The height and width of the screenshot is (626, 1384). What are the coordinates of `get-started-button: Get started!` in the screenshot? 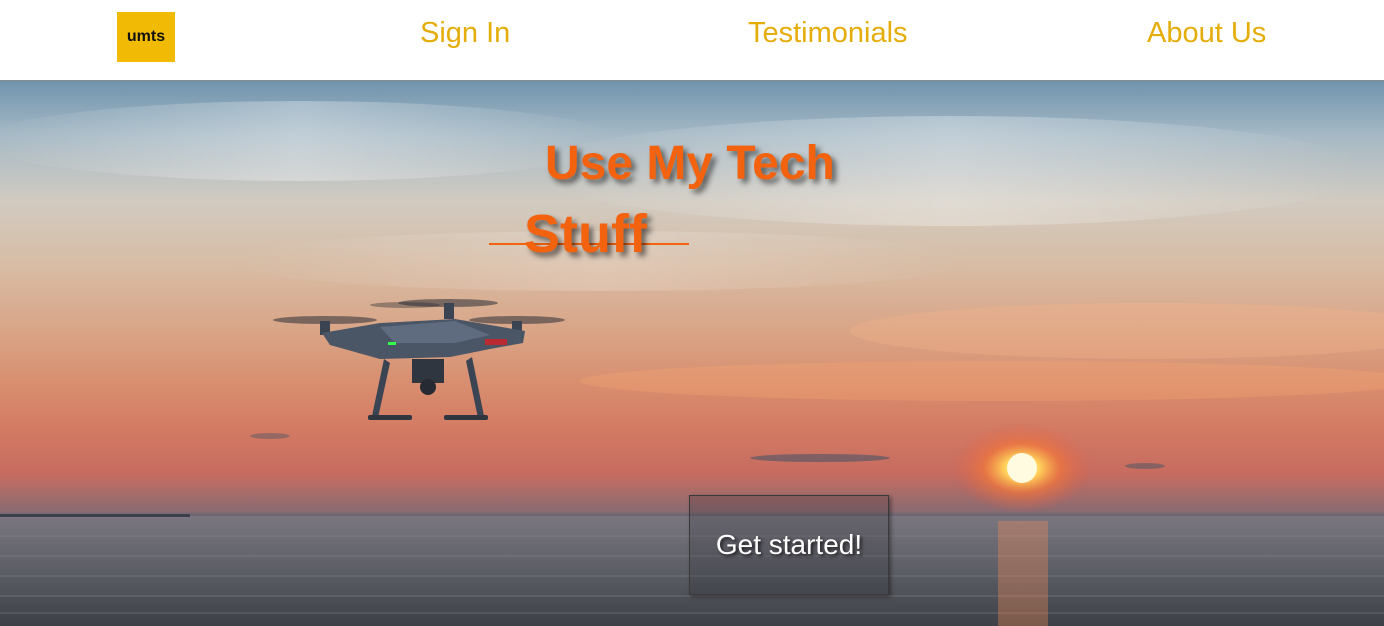 It's located at (789, 545).